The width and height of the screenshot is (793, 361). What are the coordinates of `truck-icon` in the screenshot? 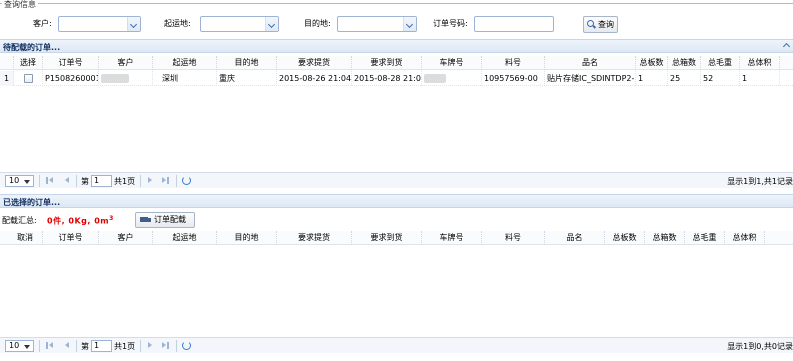 It's located at (145, 219).